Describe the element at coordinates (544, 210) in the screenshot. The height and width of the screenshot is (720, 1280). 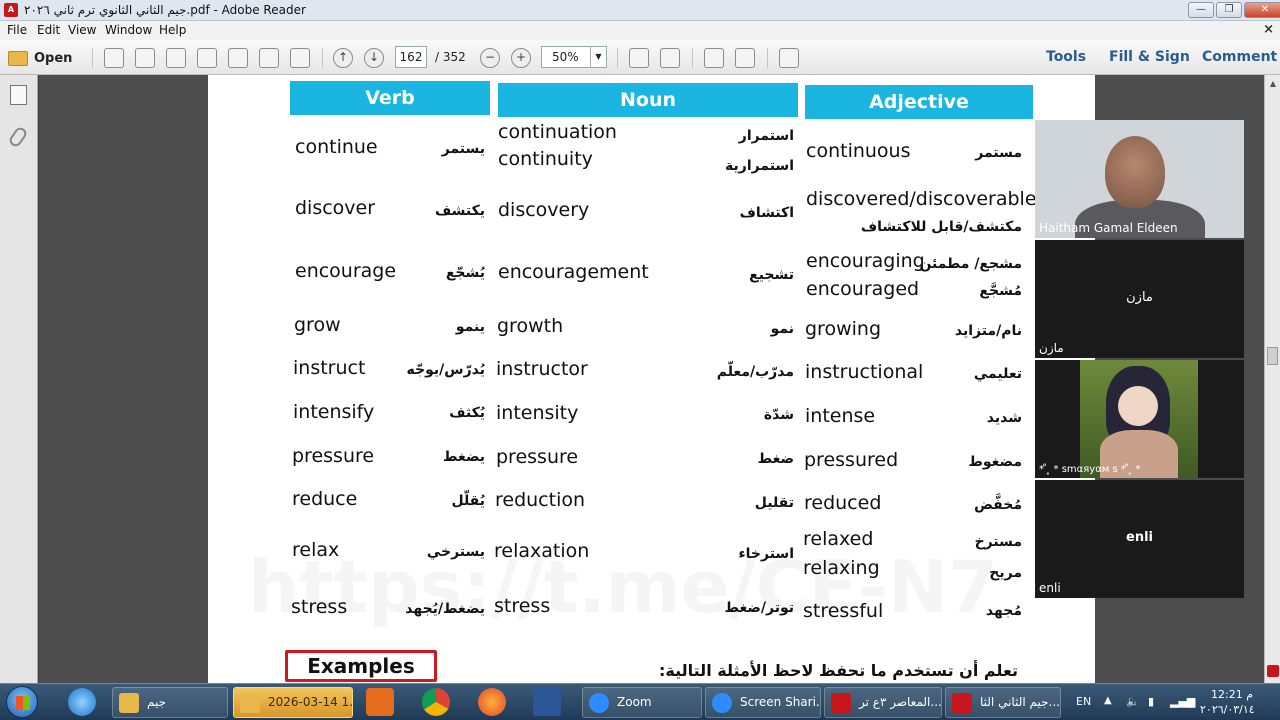
I see `noun-cell: discovery` at that location.